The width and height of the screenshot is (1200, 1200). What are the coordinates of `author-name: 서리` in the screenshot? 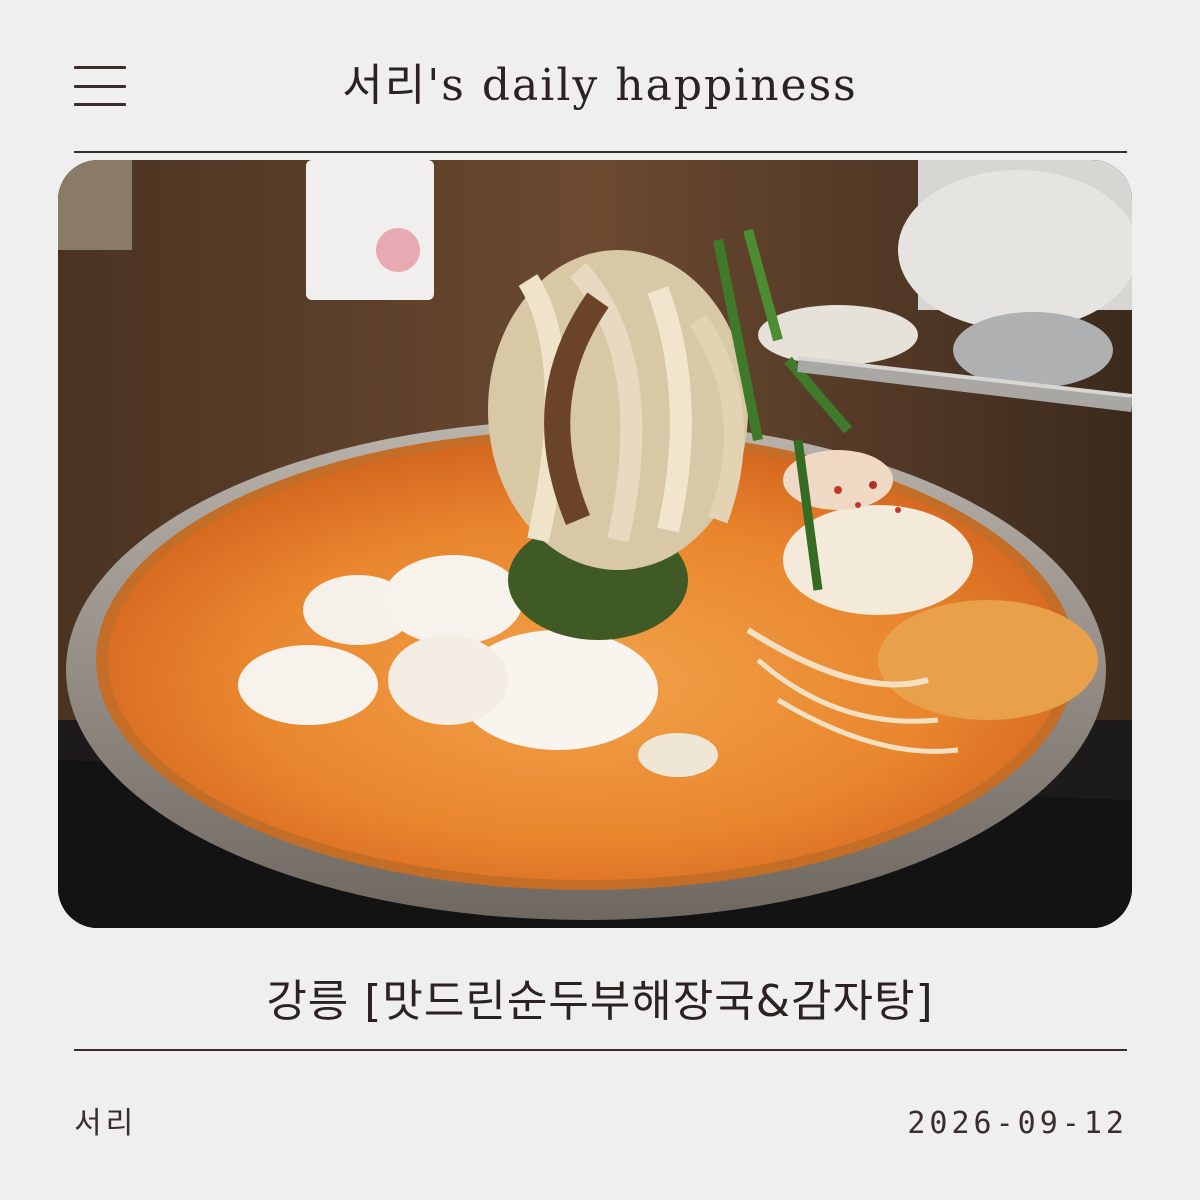 It's located at (106, 1123).